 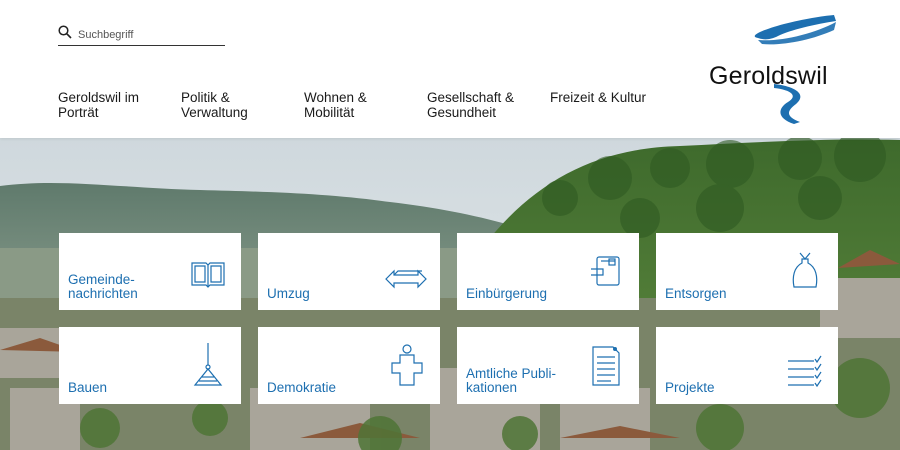 What do you see at coordinates (407, 365) in the screenshot?
I see `ballot-person-icon` at bounding box center [407, 365].